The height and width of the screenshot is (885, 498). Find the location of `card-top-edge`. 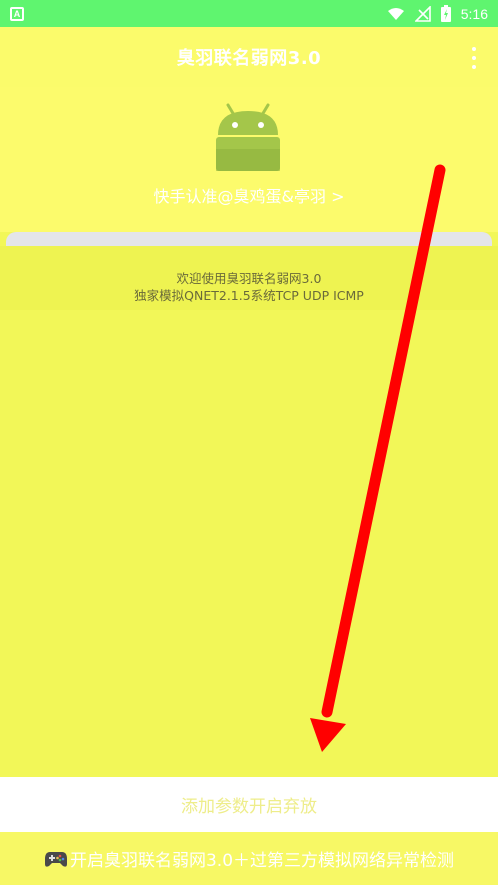

card-top-edge is located at coordinates (249, 239).